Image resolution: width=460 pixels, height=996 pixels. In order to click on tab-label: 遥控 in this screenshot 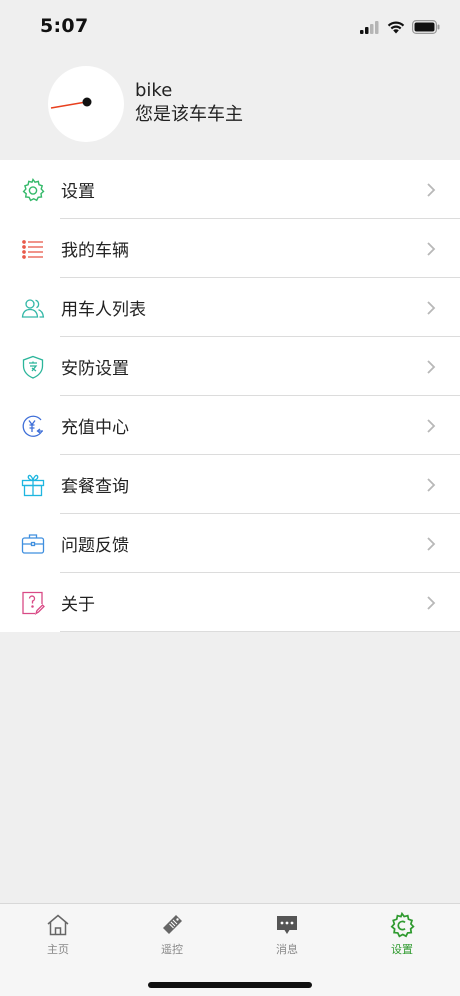, I will do `click(172, 949)`.